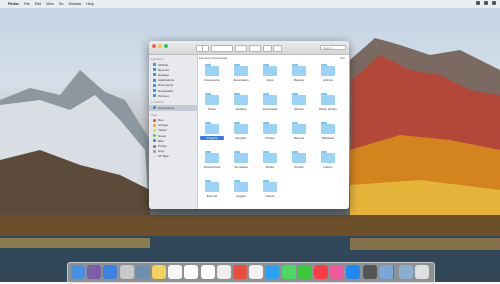 This screenshot has height=284, width=500. What do you see at coordinates (161, 120) in the screenshot?
I see `sidebar-item-label: Red` at bounding box center [161, 120].